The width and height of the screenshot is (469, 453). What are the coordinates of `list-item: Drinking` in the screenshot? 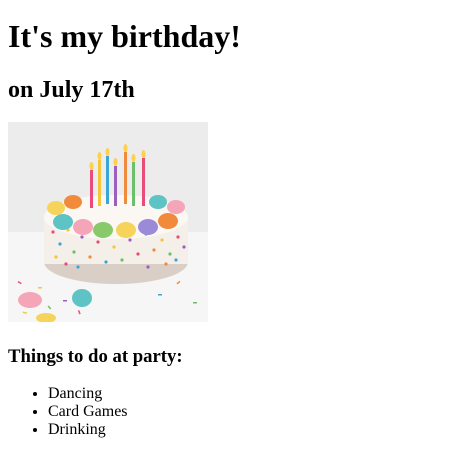 It's located at (88, 430).